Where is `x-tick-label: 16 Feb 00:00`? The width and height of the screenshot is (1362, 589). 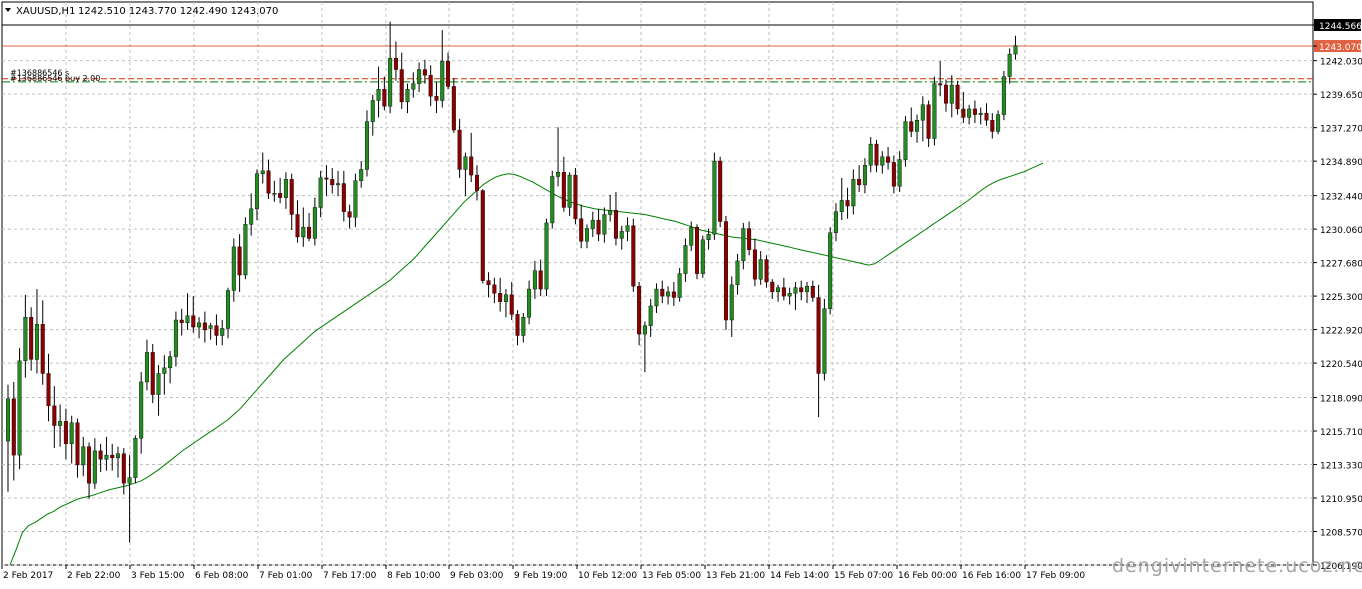
x-tick-label: 16 Feb 00:00 is located at coordinates (927, 576).